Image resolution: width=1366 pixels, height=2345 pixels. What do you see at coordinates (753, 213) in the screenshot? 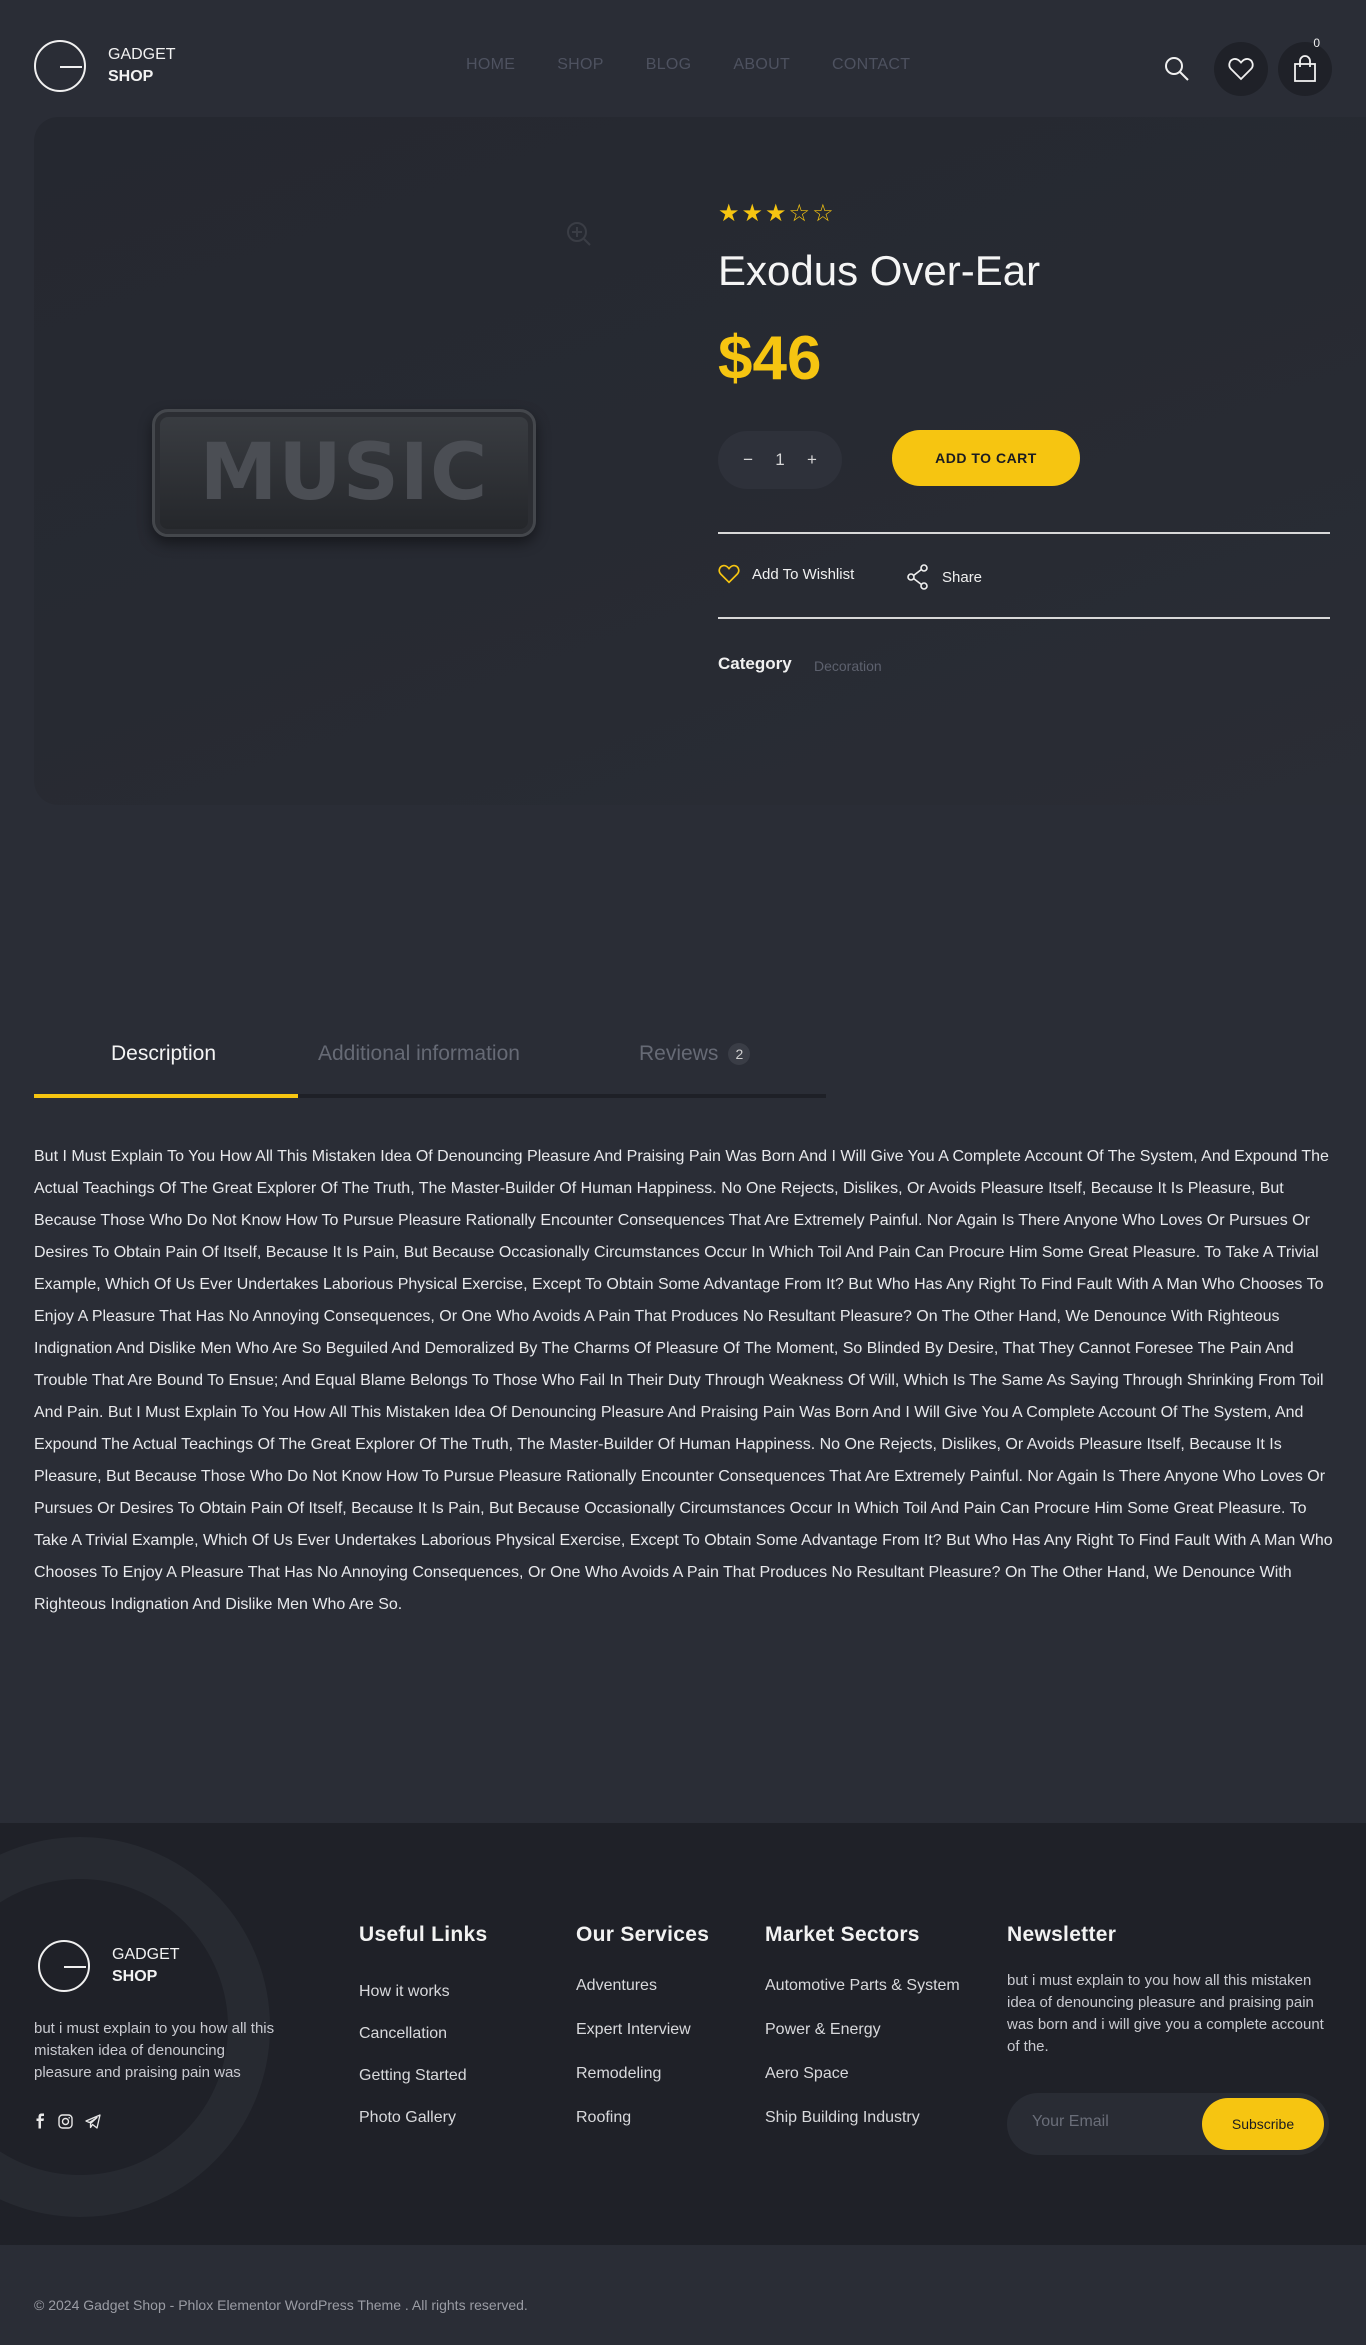
I see `rating-filled: ★★★` at bounding box center [753, 213].